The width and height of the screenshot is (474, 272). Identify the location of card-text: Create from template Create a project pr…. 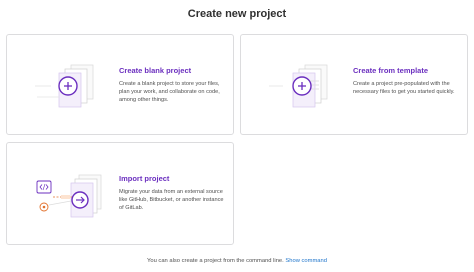
(407, 81).